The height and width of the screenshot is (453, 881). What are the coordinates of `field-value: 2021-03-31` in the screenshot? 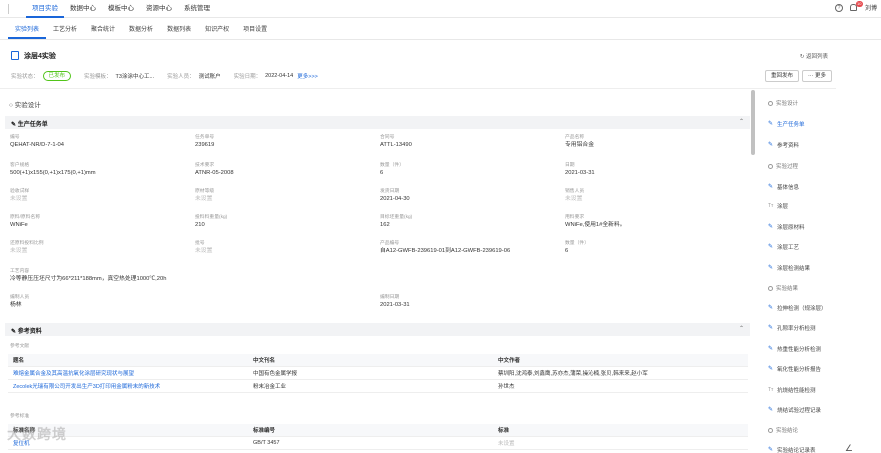 It's located at (580, 173).